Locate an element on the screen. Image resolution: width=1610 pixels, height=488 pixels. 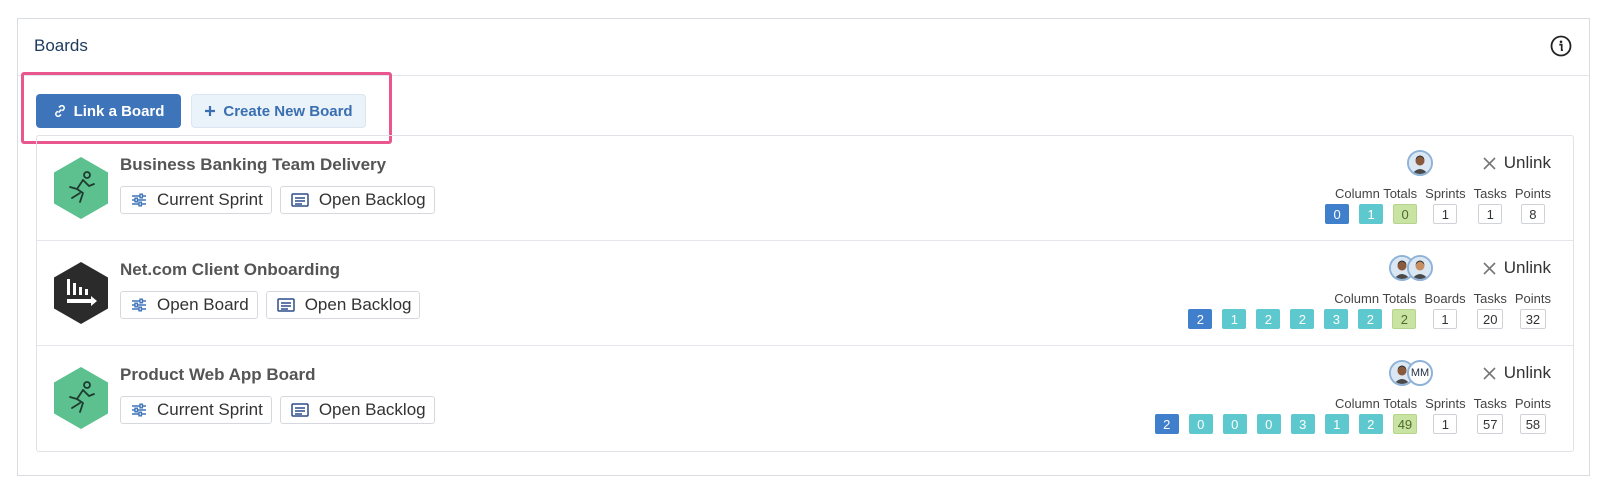
create-board-button: Create New Board is located at coordinates (278, 111).